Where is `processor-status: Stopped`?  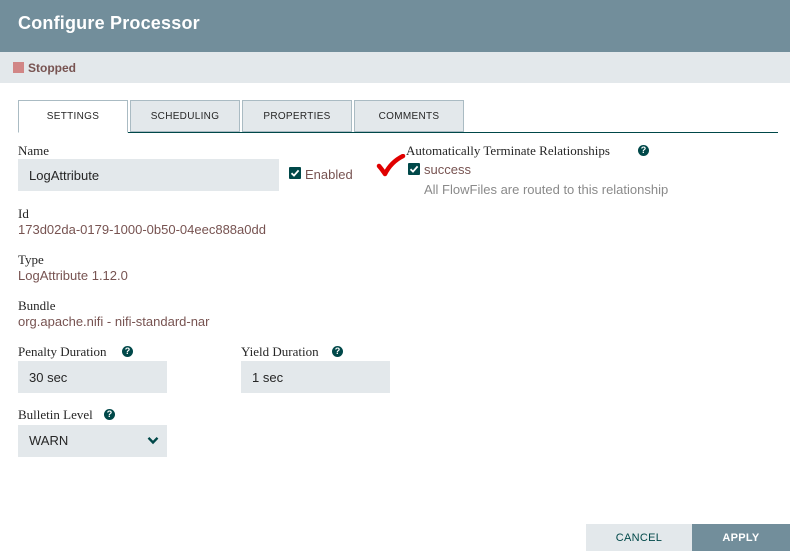
processor-status: Stopped is located at coordinates (52, 68).